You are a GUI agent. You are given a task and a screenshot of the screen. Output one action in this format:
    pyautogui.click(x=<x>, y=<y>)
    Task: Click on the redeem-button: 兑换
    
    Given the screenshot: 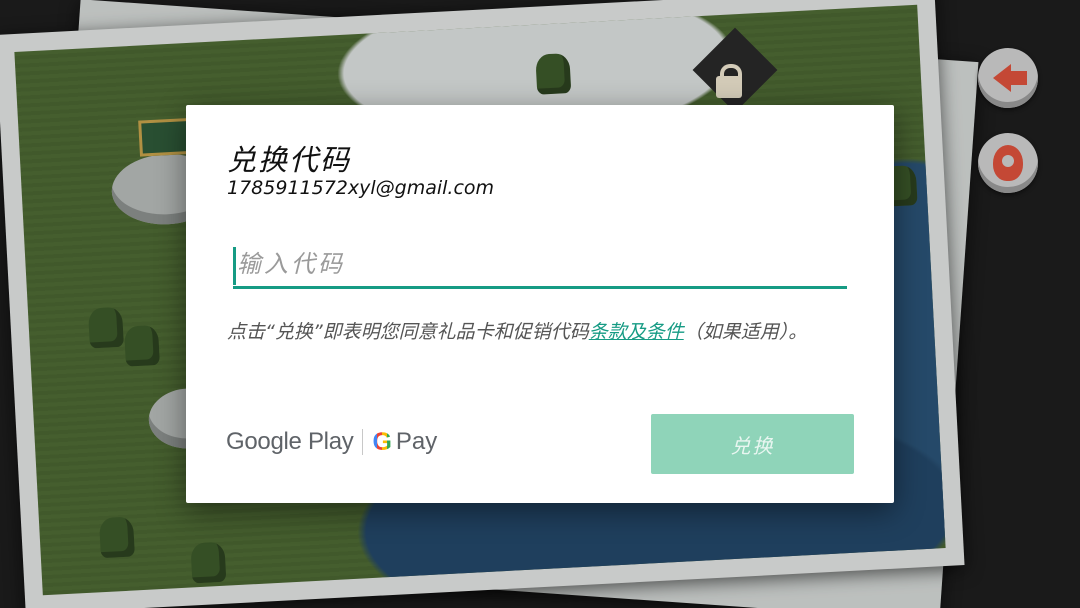 What is the action you would take?
    pyautogui.click(x=752, y=444)
    